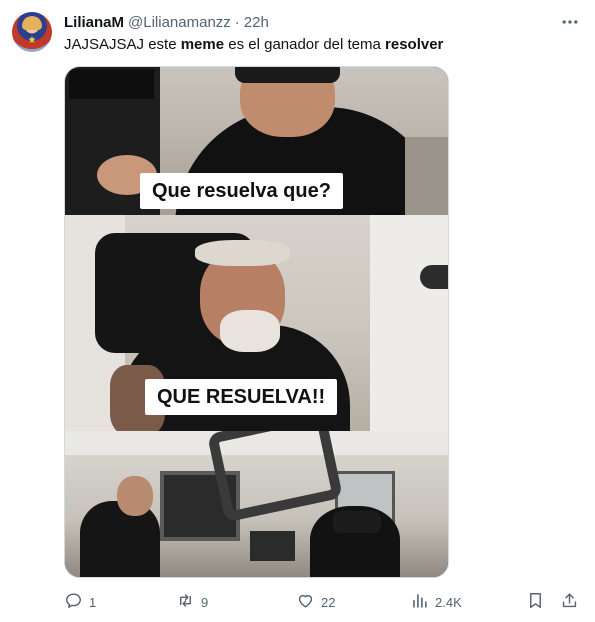 The height and width of the screenshot is (622, 595). Describe the element at coordinates (241, 191) in the screenshot. I see `meme-caption-top: Que resuelva que?` at that location.